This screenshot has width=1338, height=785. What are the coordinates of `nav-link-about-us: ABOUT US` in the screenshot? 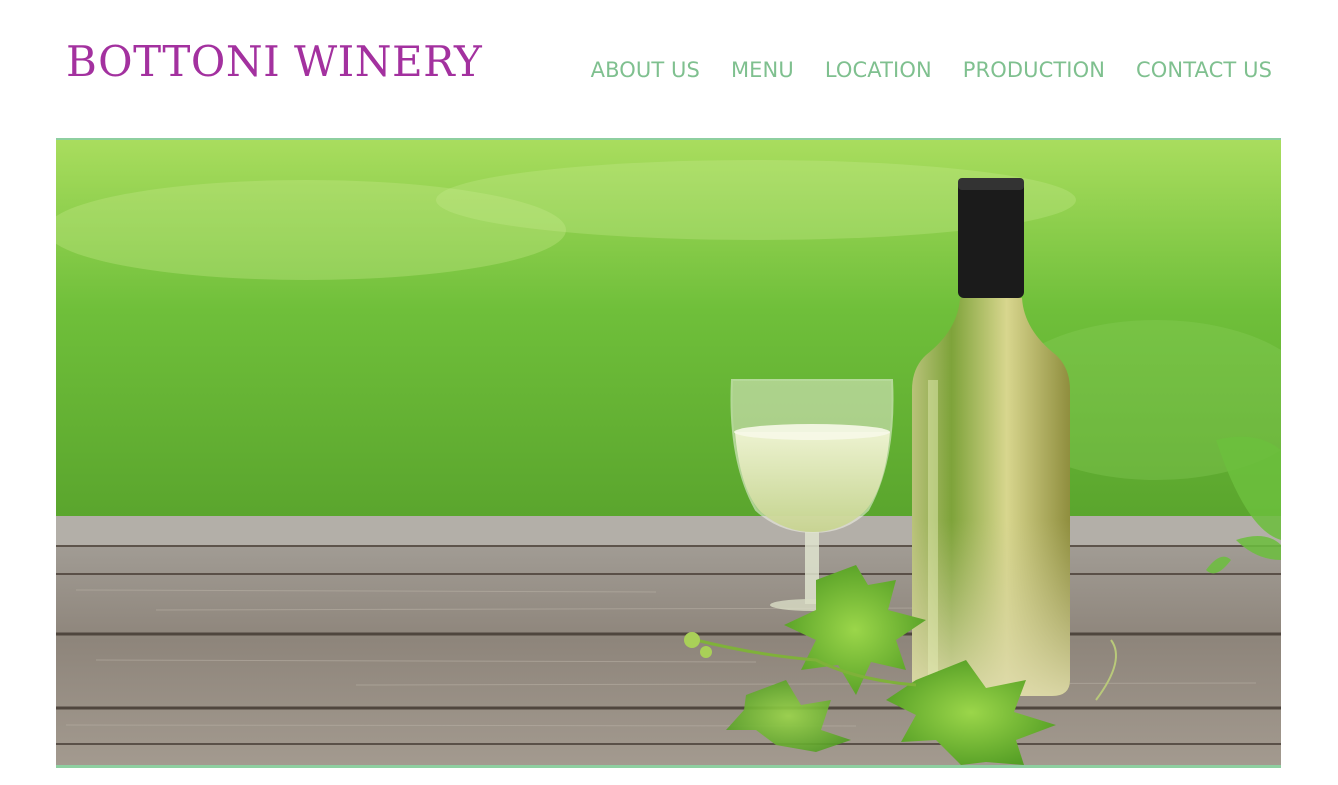 It's located at (645, 70).